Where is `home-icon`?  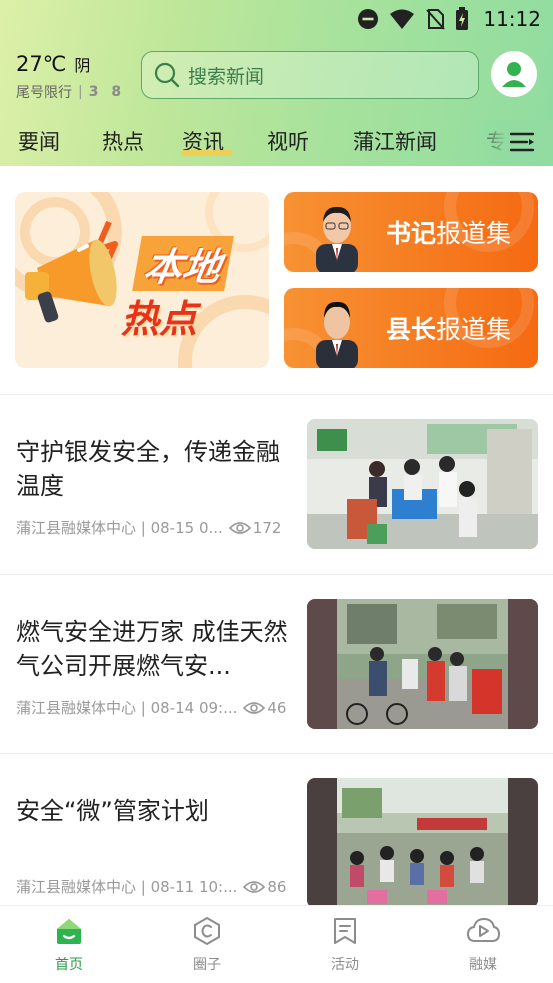
home-icon is located at coordinates (69, 931).